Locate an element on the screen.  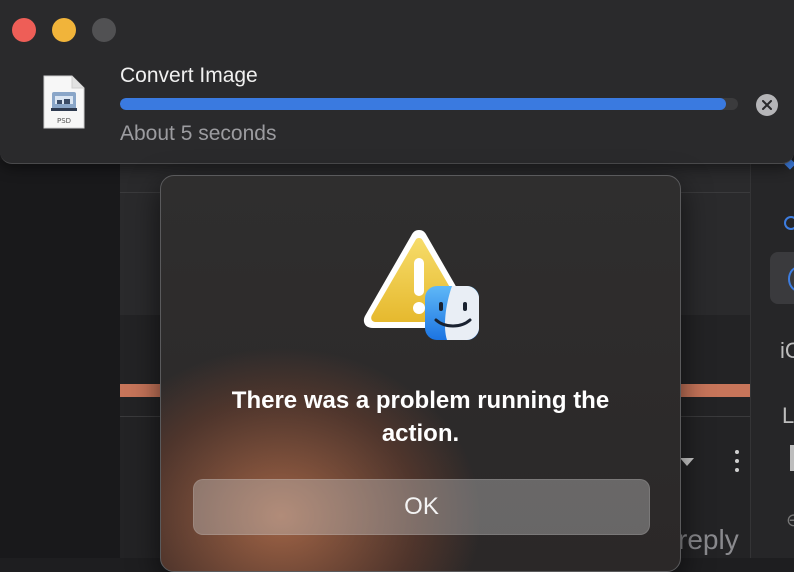
task-title: Convert Image is located at coordinates (189, 75).